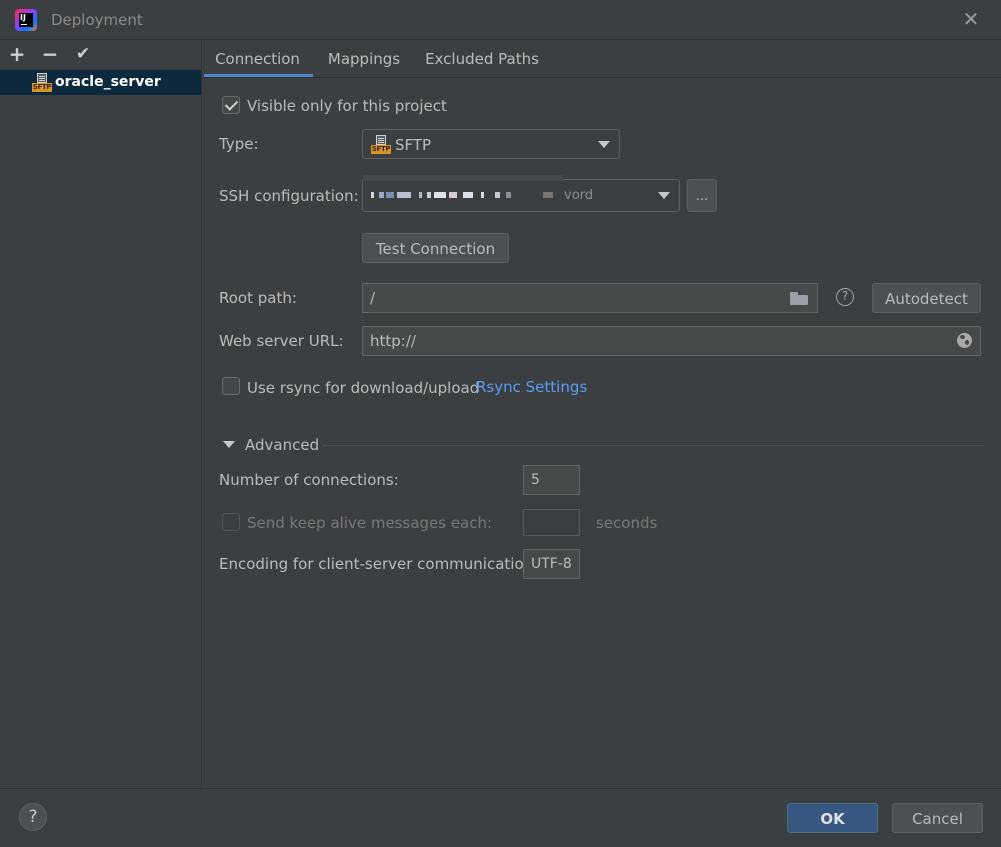 The width and height of the screenshot is (1001, 847). What do you see at coordinates (463, 178) in the screenshot?
I see `ssh-popup-edge` at bounding box center [463, 178].